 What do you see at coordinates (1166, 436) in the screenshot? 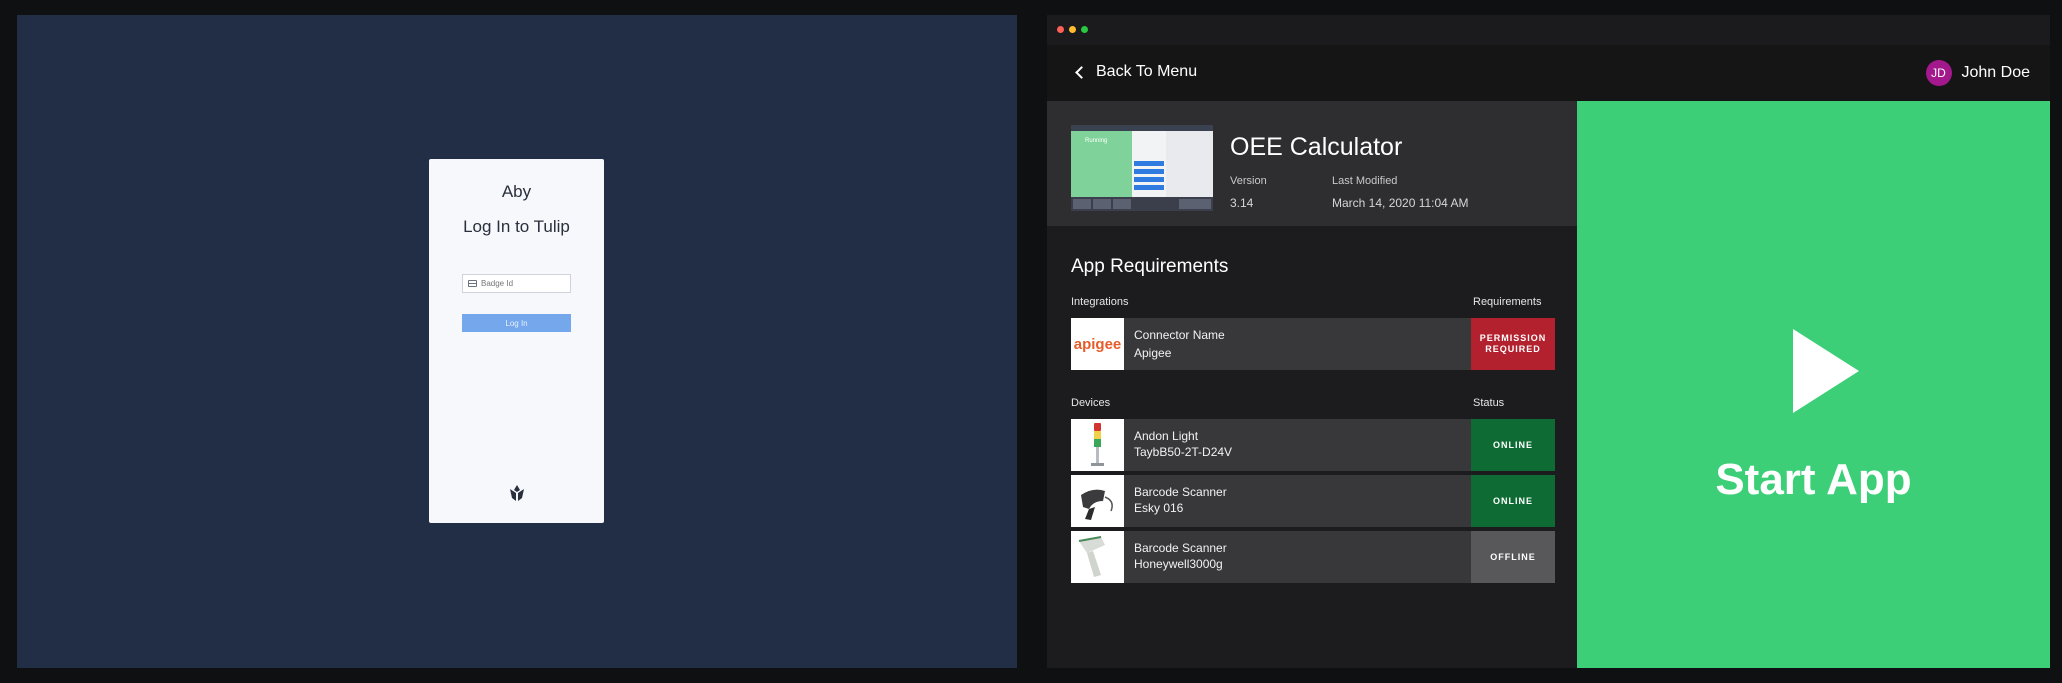
I see `device-type: Andon Light` at bounding box center [1166, 436].